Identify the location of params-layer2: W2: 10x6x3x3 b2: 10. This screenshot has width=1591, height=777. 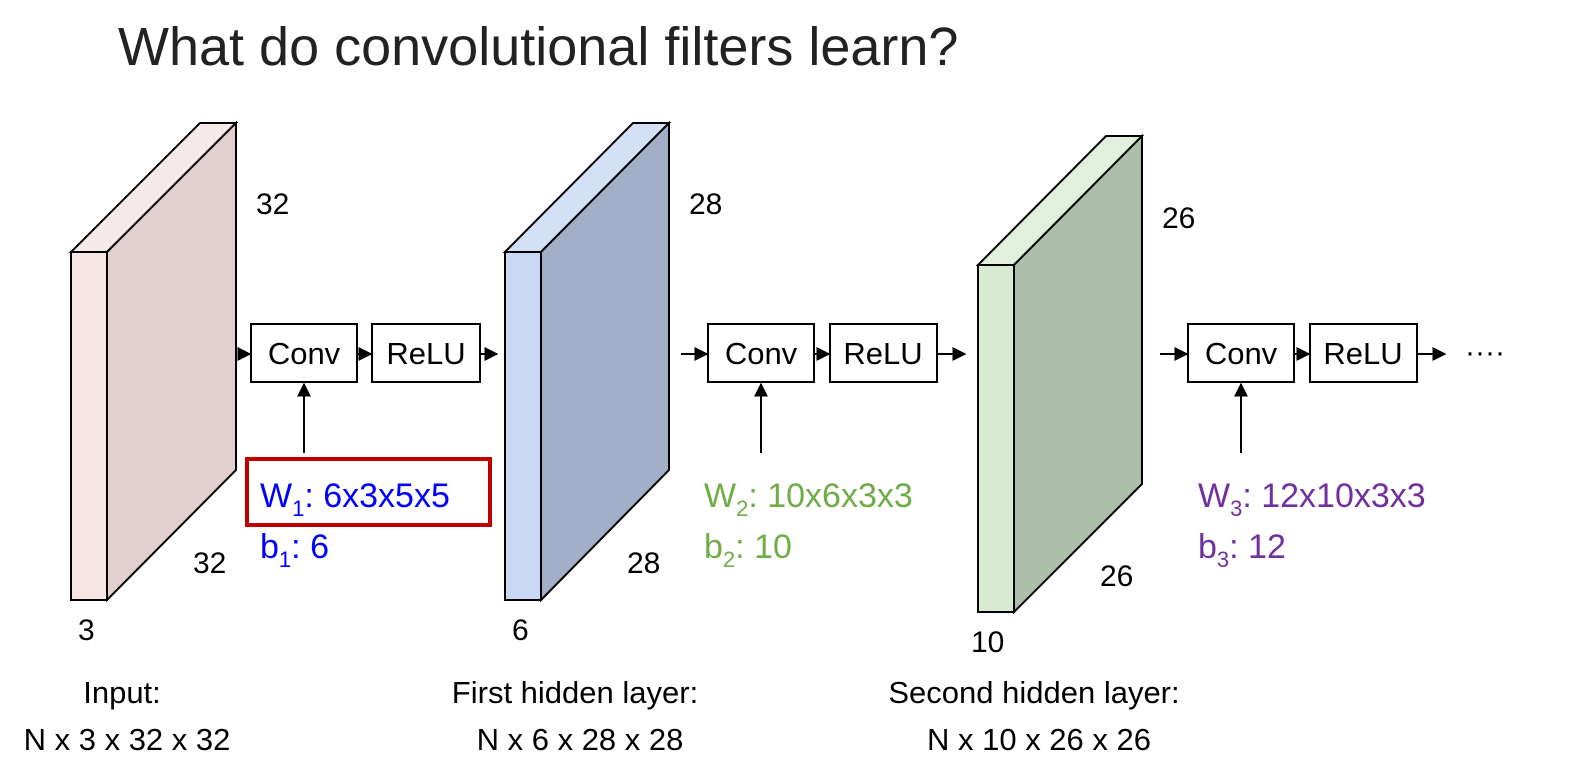
(808, 524).